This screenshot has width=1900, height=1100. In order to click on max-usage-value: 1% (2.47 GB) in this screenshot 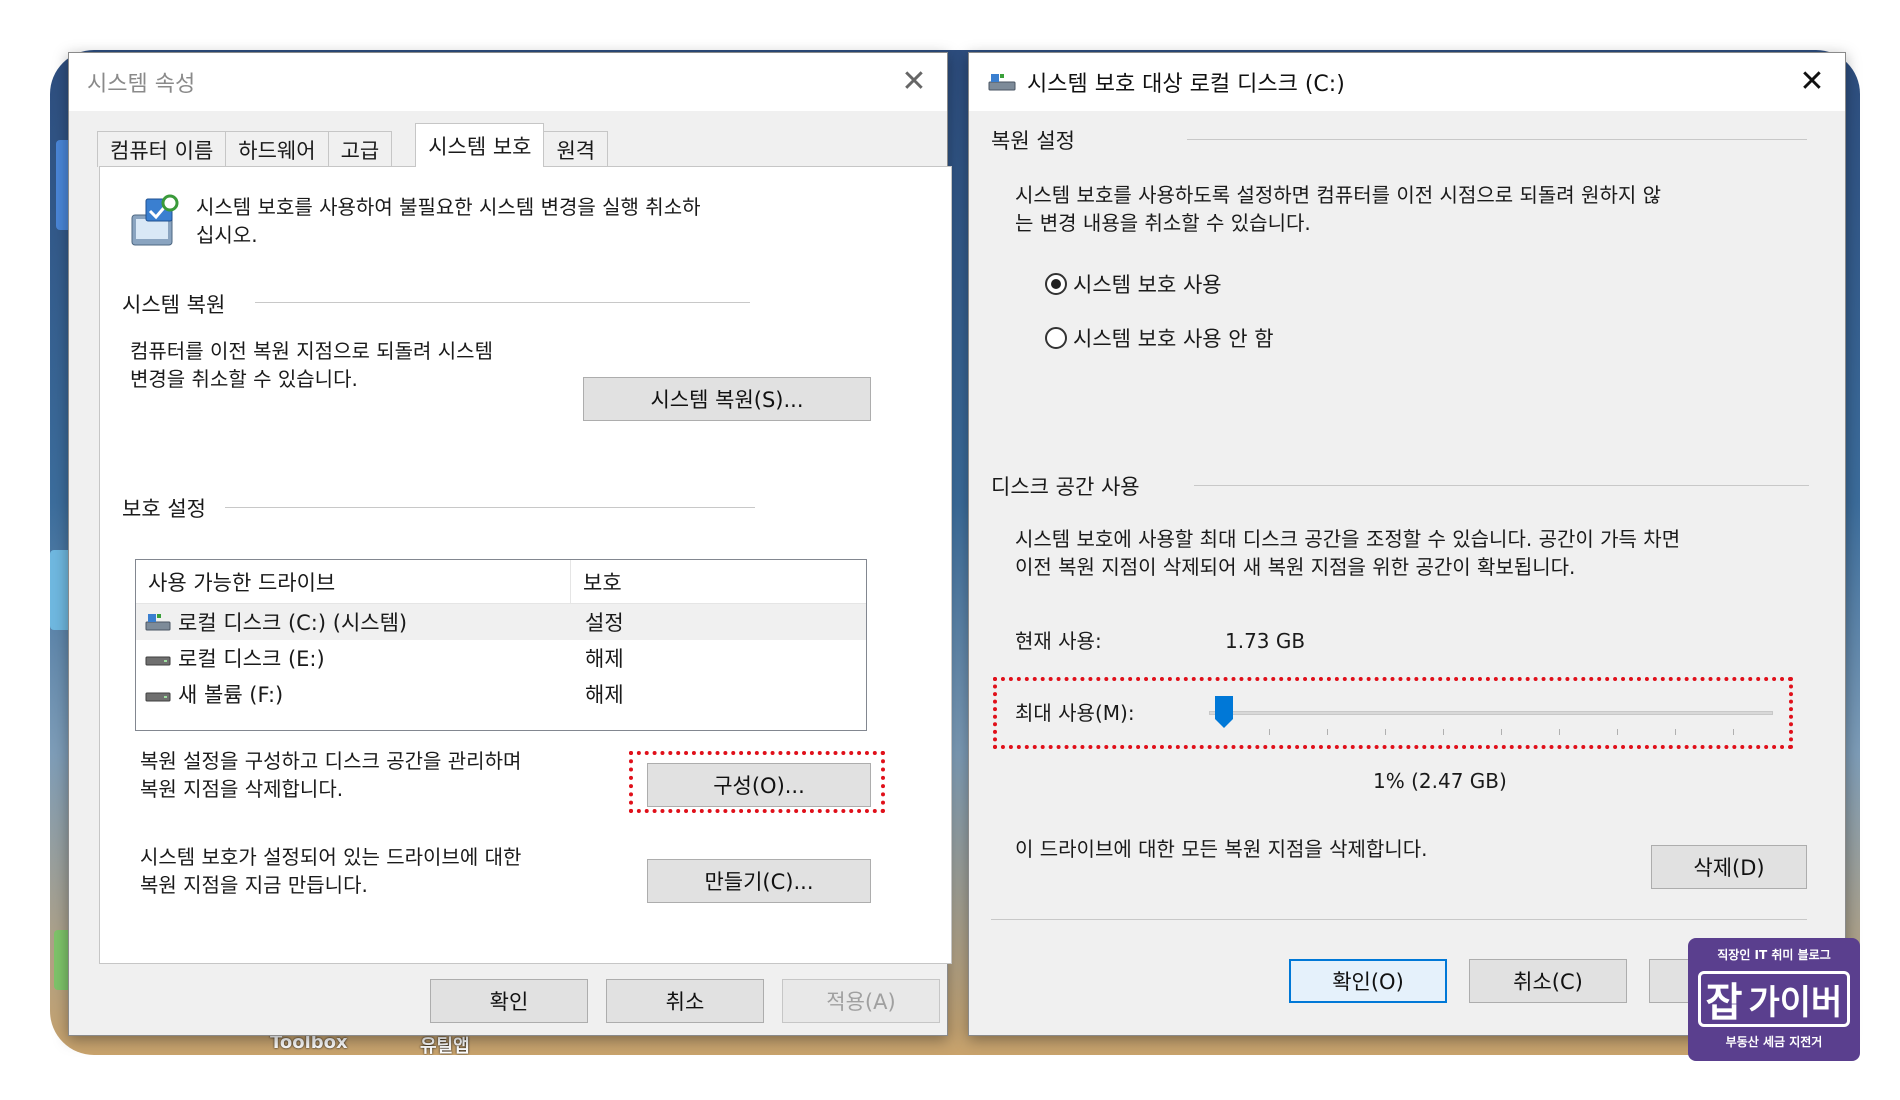, I will do `click(1440, 781)`.